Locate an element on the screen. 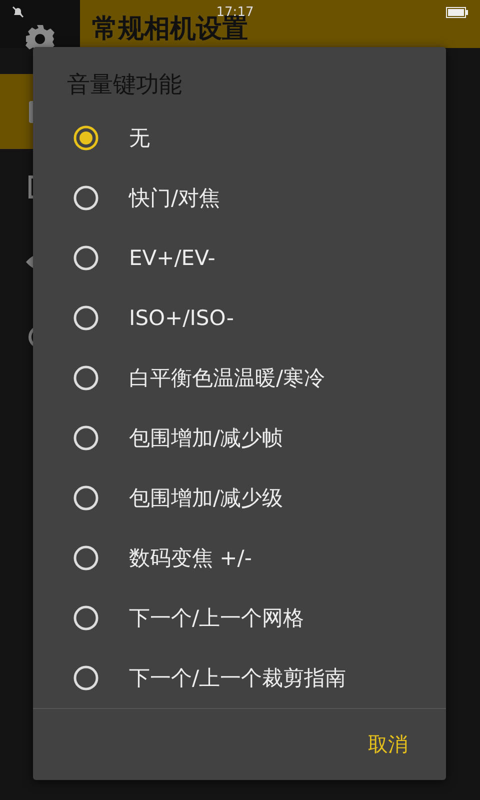 The width and height of the screenshot is (480, 800). option-label: 下一个/上一个裁剪指南 is located at coordinates (237, 678).